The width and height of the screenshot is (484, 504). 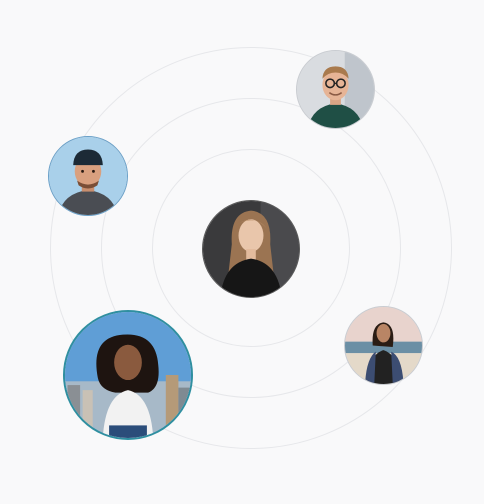 I want to click on avatar-woman-portrait-dark-icon, so click(x=251, y=249).